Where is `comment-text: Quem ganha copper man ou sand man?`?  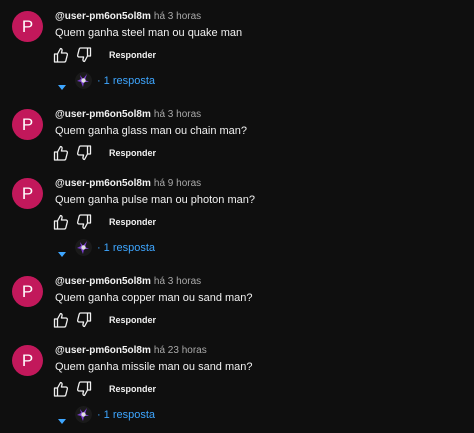
comment-text: Quem ganha copper man ou sand man? is located at coordinates (154, 298).